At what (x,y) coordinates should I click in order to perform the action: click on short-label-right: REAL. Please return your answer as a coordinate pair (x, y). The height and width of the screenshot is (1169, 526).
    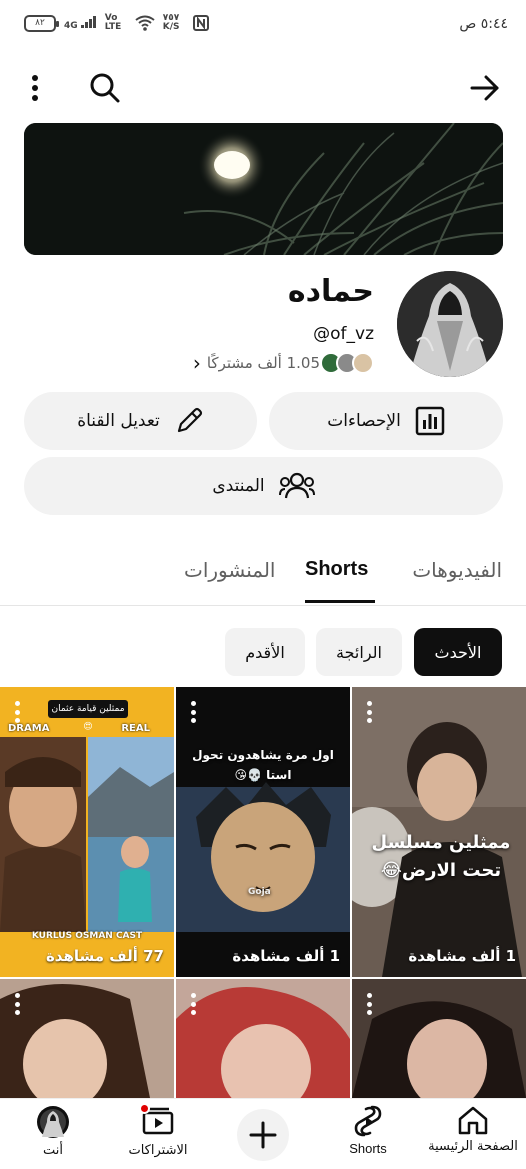
    Looking at the image, I should click on (135, 728).